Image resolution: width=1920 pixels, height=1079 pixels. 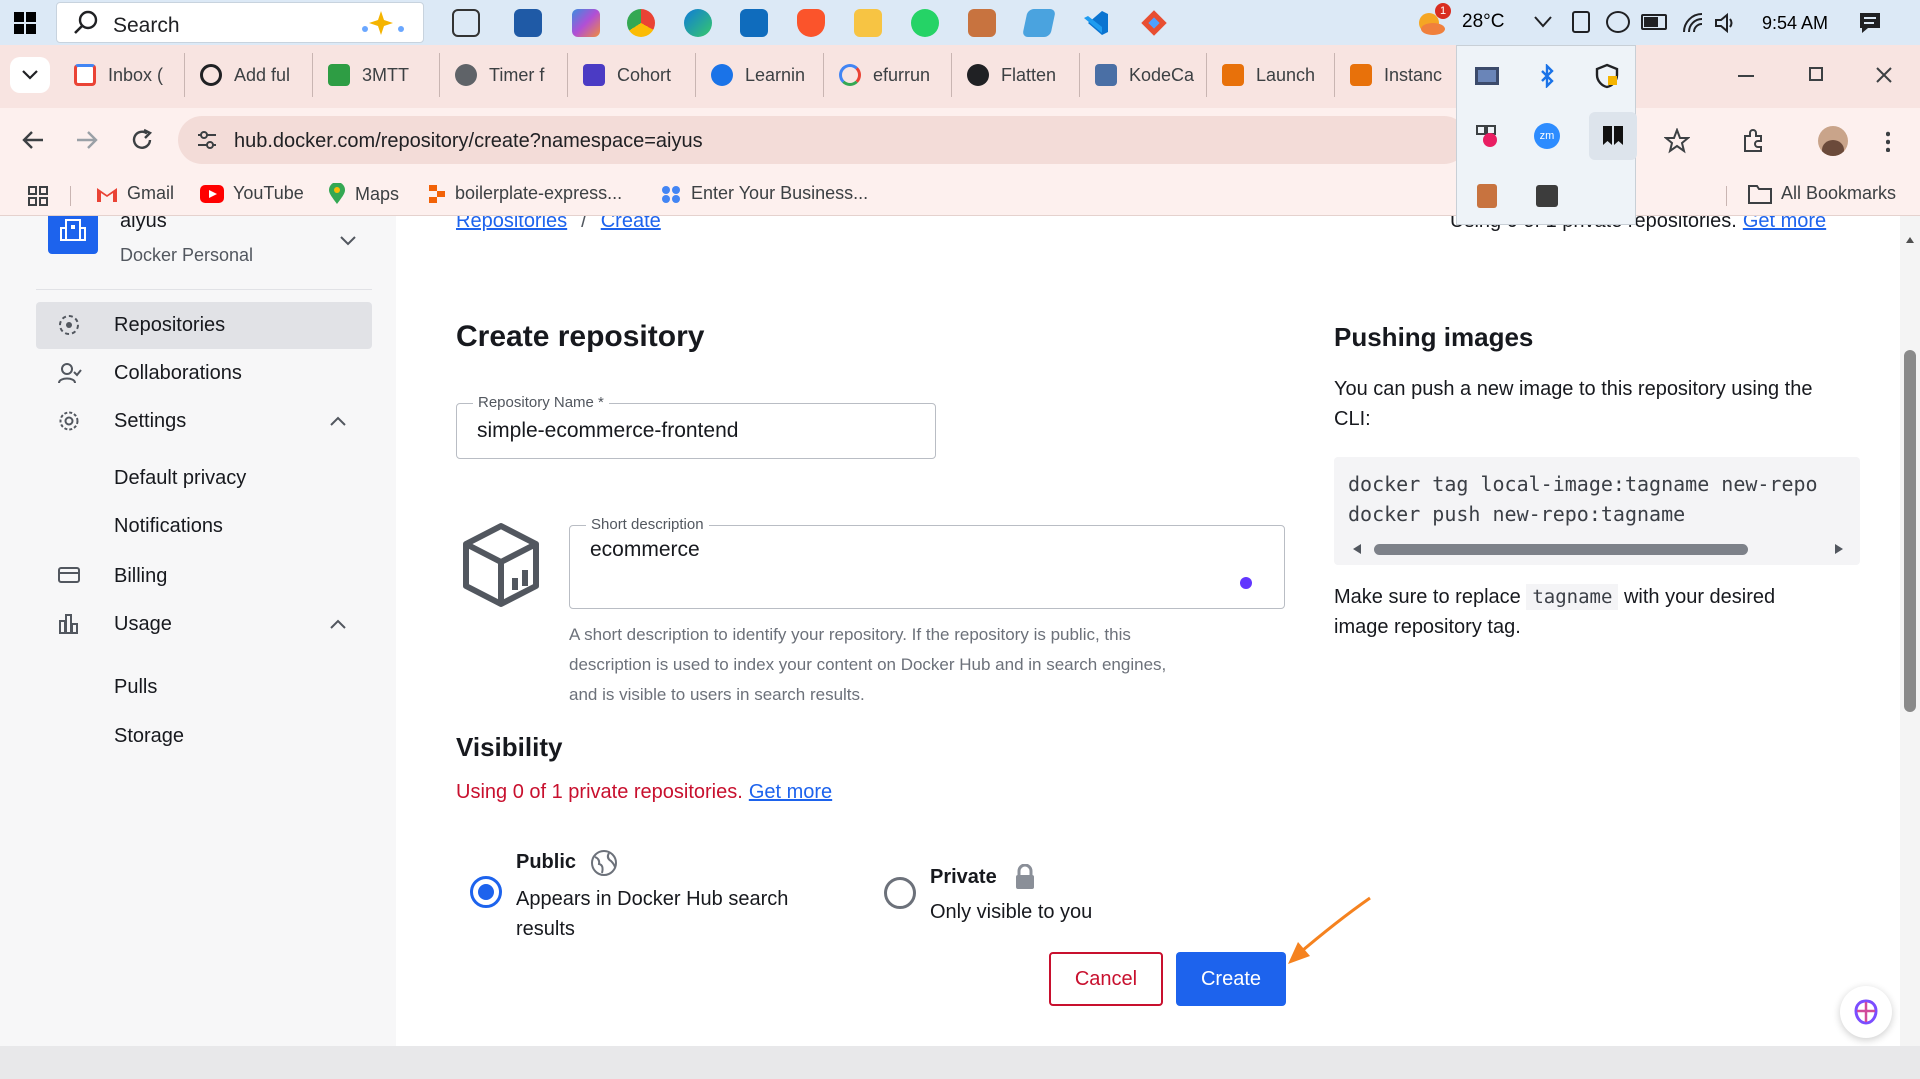 I want to click on browser-tab: 3MTT, so click(x=377, y=75).